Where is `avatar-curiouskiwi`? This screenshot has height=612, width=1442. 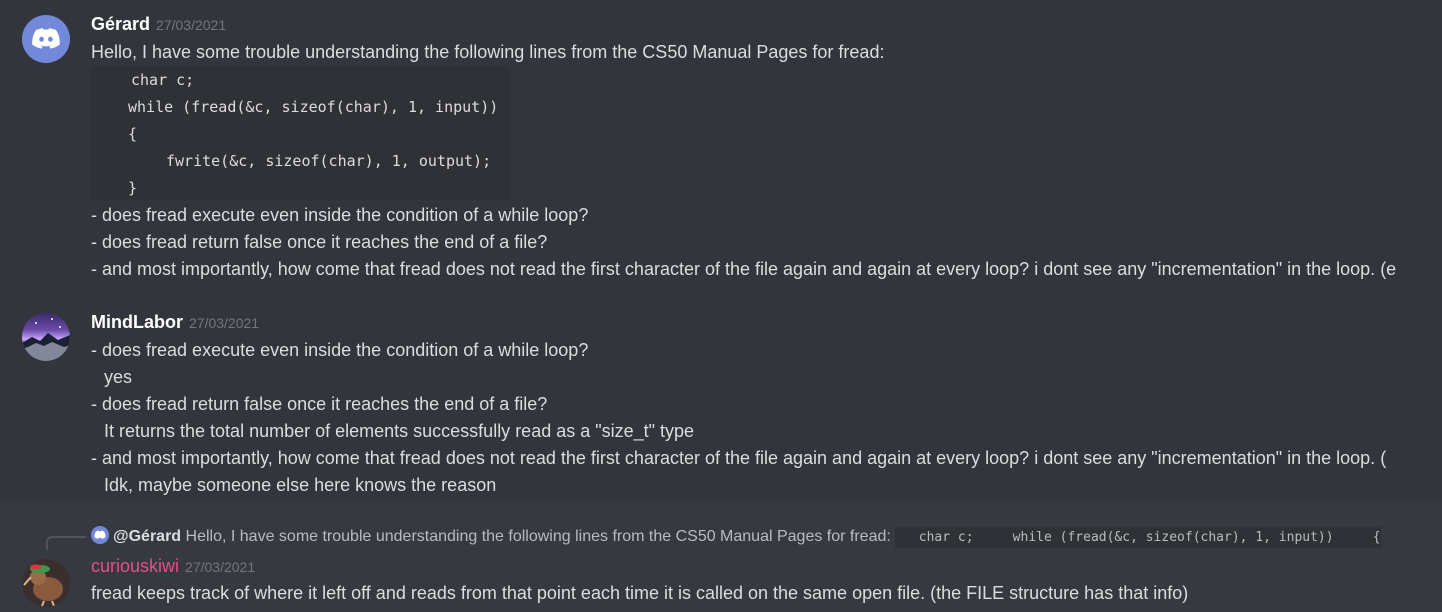
avatar-curiouskiwi is located at coordinates (46, 583).